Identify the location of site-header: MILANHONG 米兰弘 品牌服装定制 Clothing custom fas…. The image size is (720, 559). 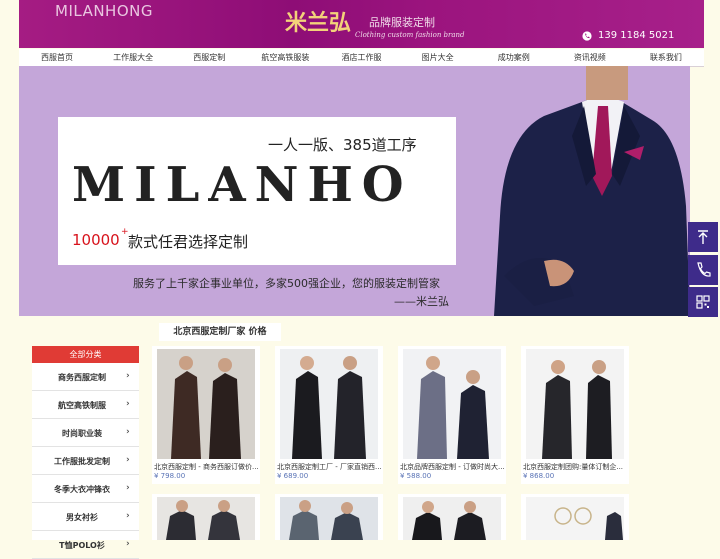
(361, 24).